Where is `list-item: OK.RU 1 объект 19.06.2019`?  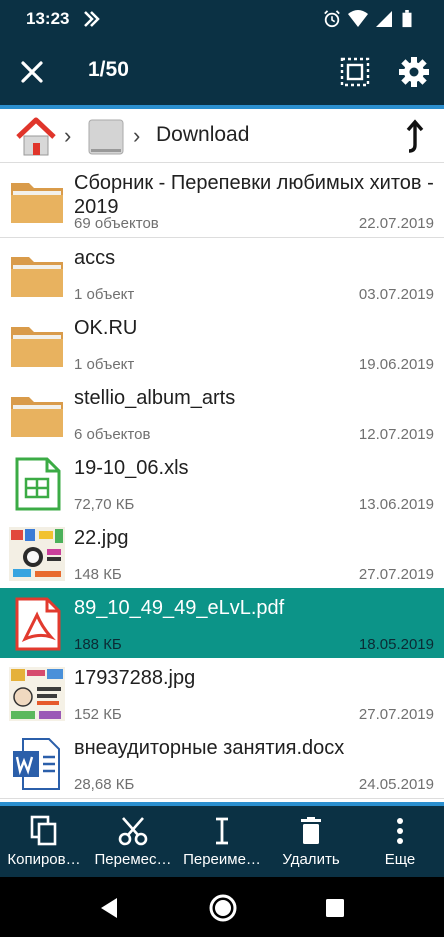 list-item: OK.RU 1 объект 19.06.2019 is located at coordinates (222, 343).